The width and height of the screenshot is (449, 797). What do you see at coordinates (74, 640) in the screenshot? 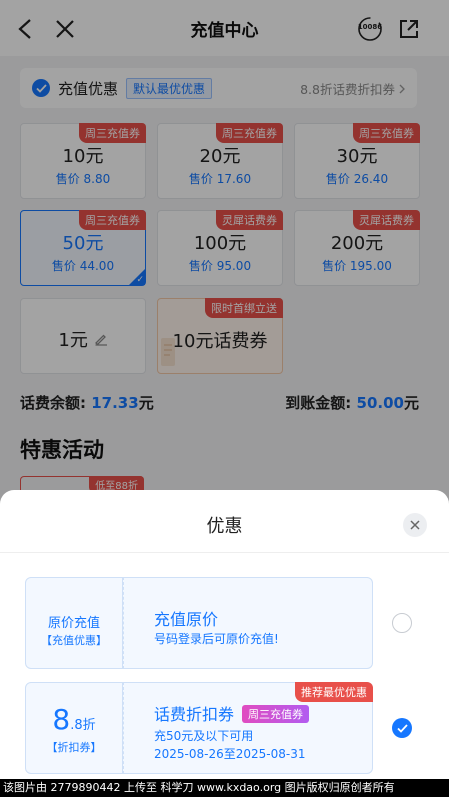
I see `option-left-sub: 【充值优惠】` at bounding box center [74, 640].